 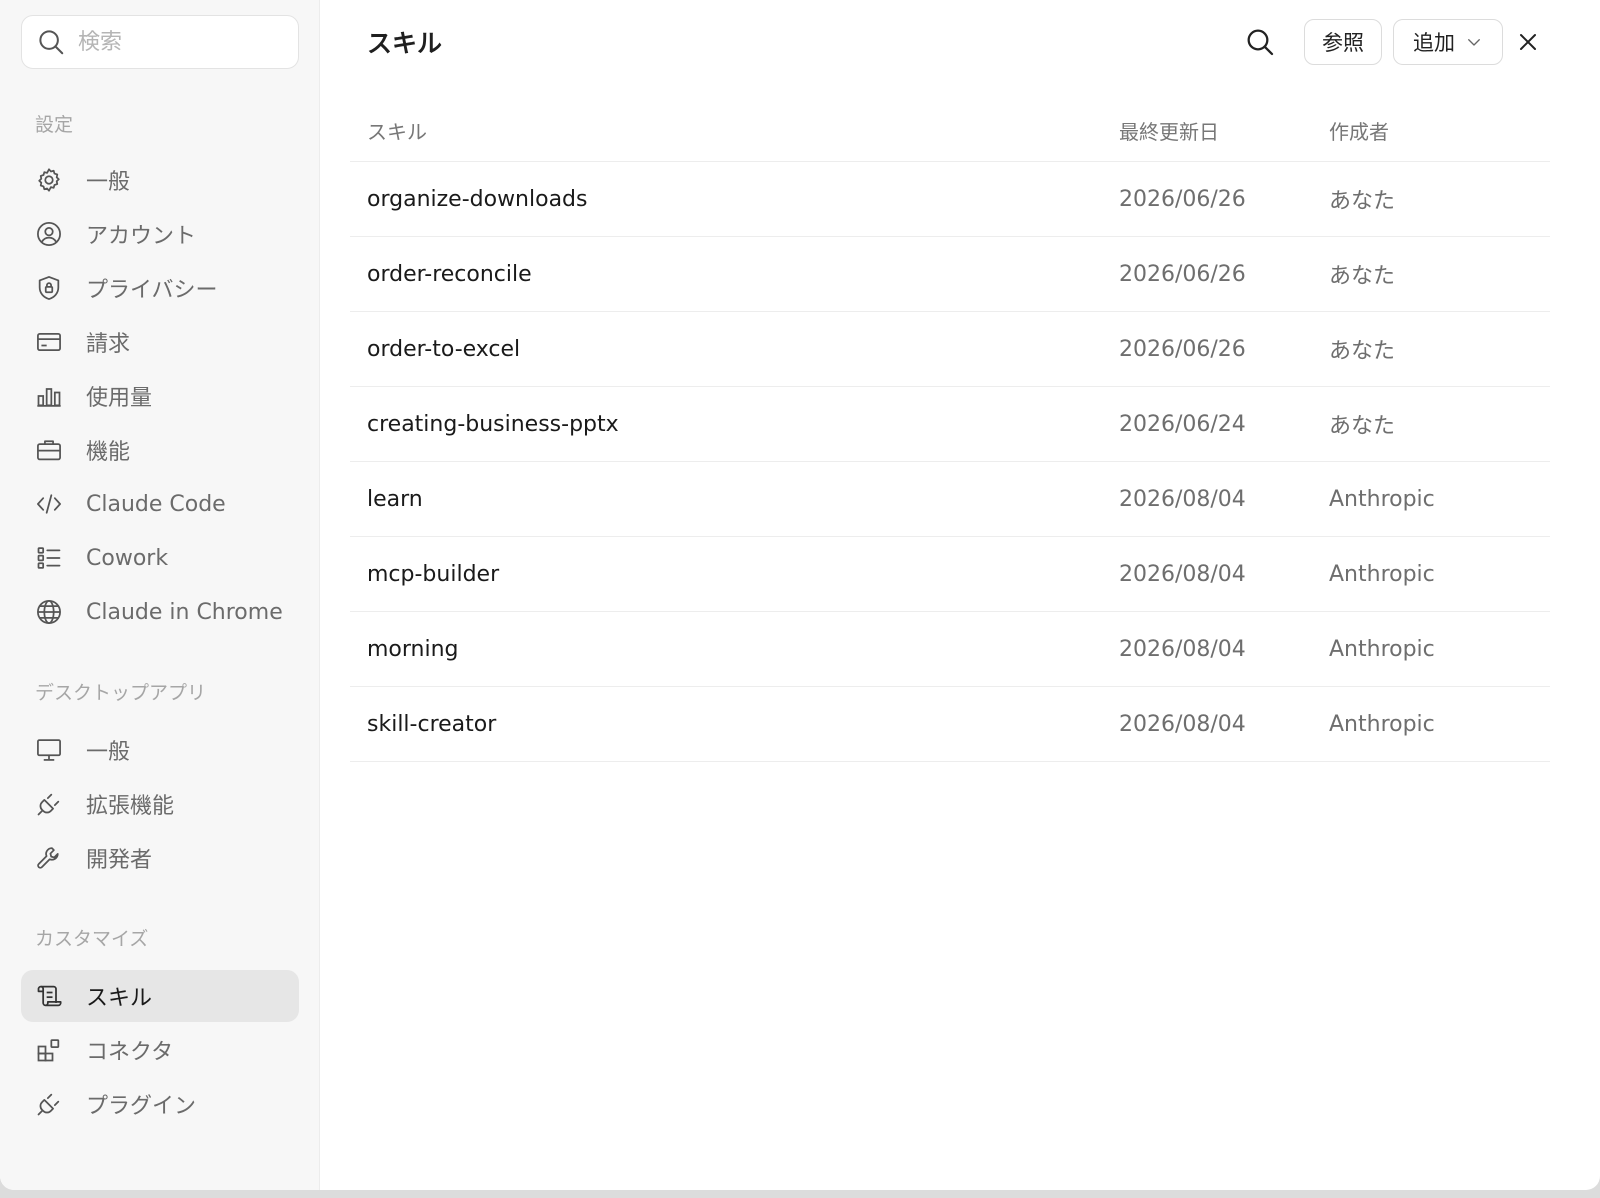 I want to click on skills-search-button, so click(x=1260, y=42).